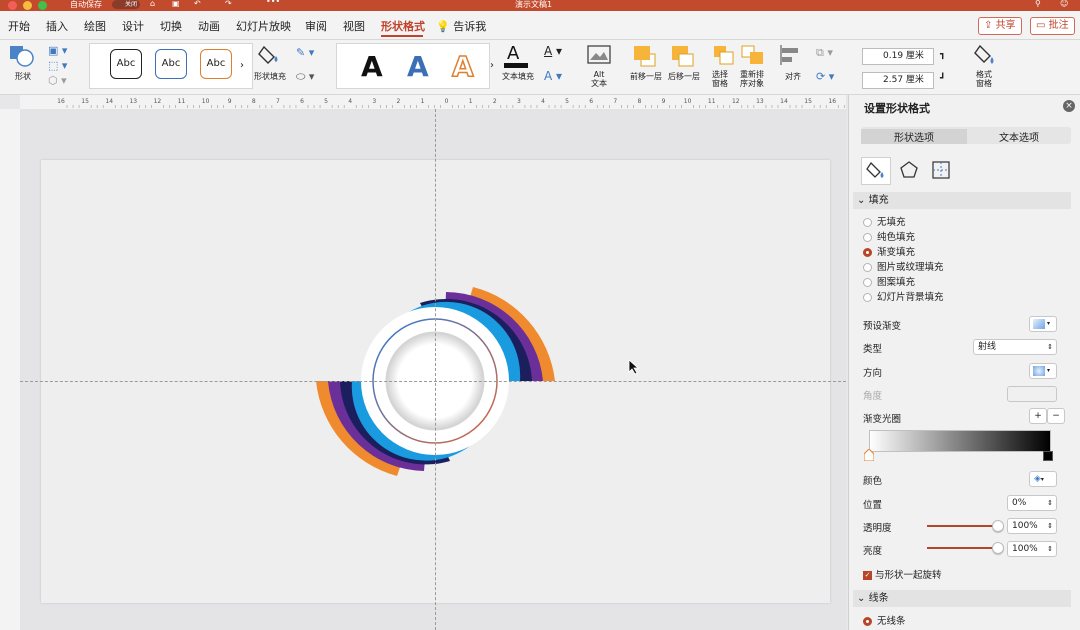 The image size is (1080, 630). What do you see at coordinates (599, 56) in the screenshot?
I see `alt-text-button` at bounding box center [599, 56].